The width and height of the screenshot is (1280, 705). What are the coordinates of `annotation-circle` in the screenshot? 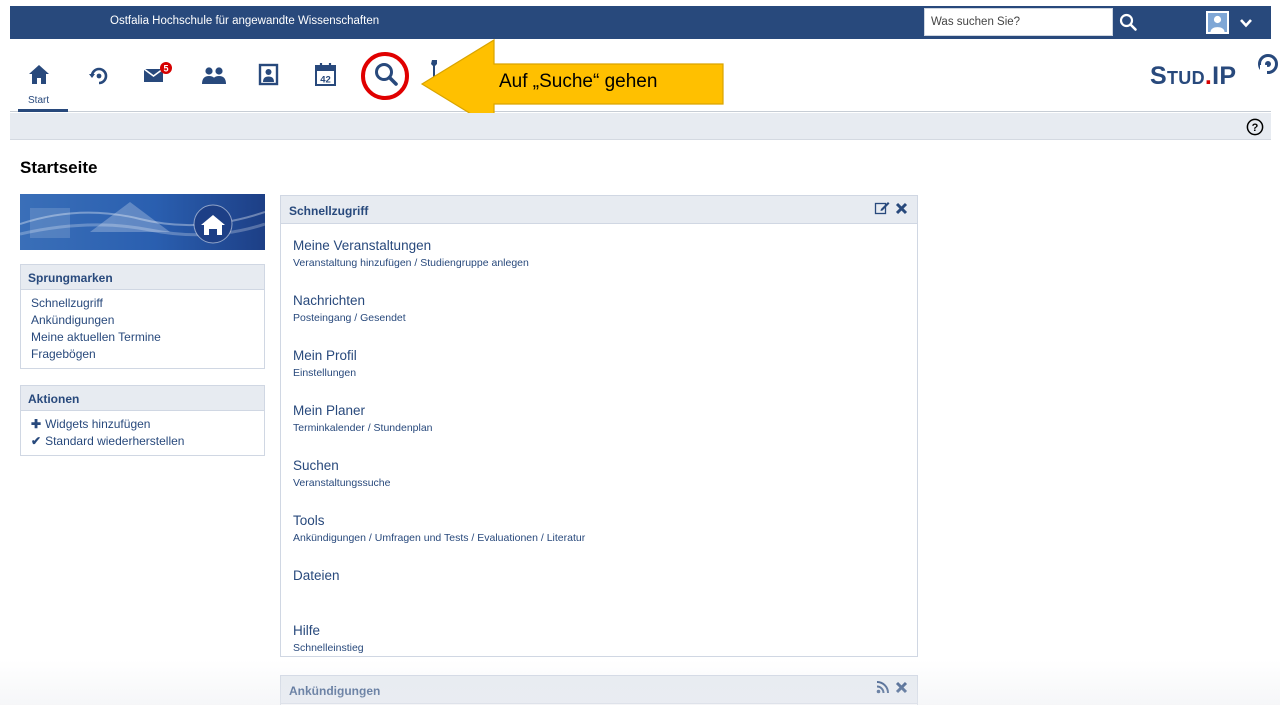 It's located at (385, 76).